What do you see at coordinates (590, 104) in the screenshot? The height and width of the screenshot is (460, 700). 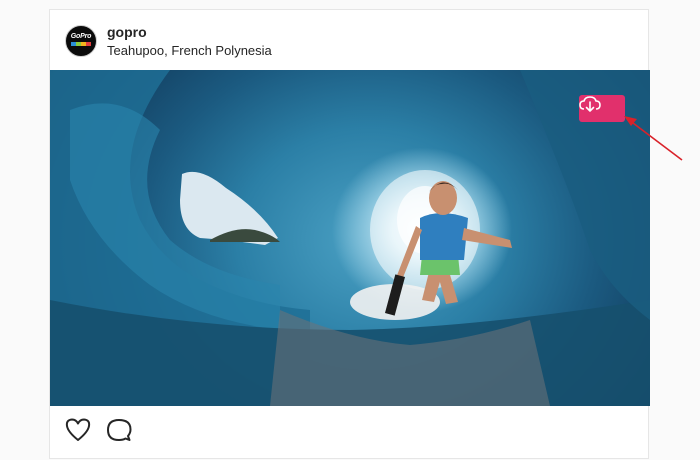 I see `cloud-download-icon` at bounding box center [590, 104].